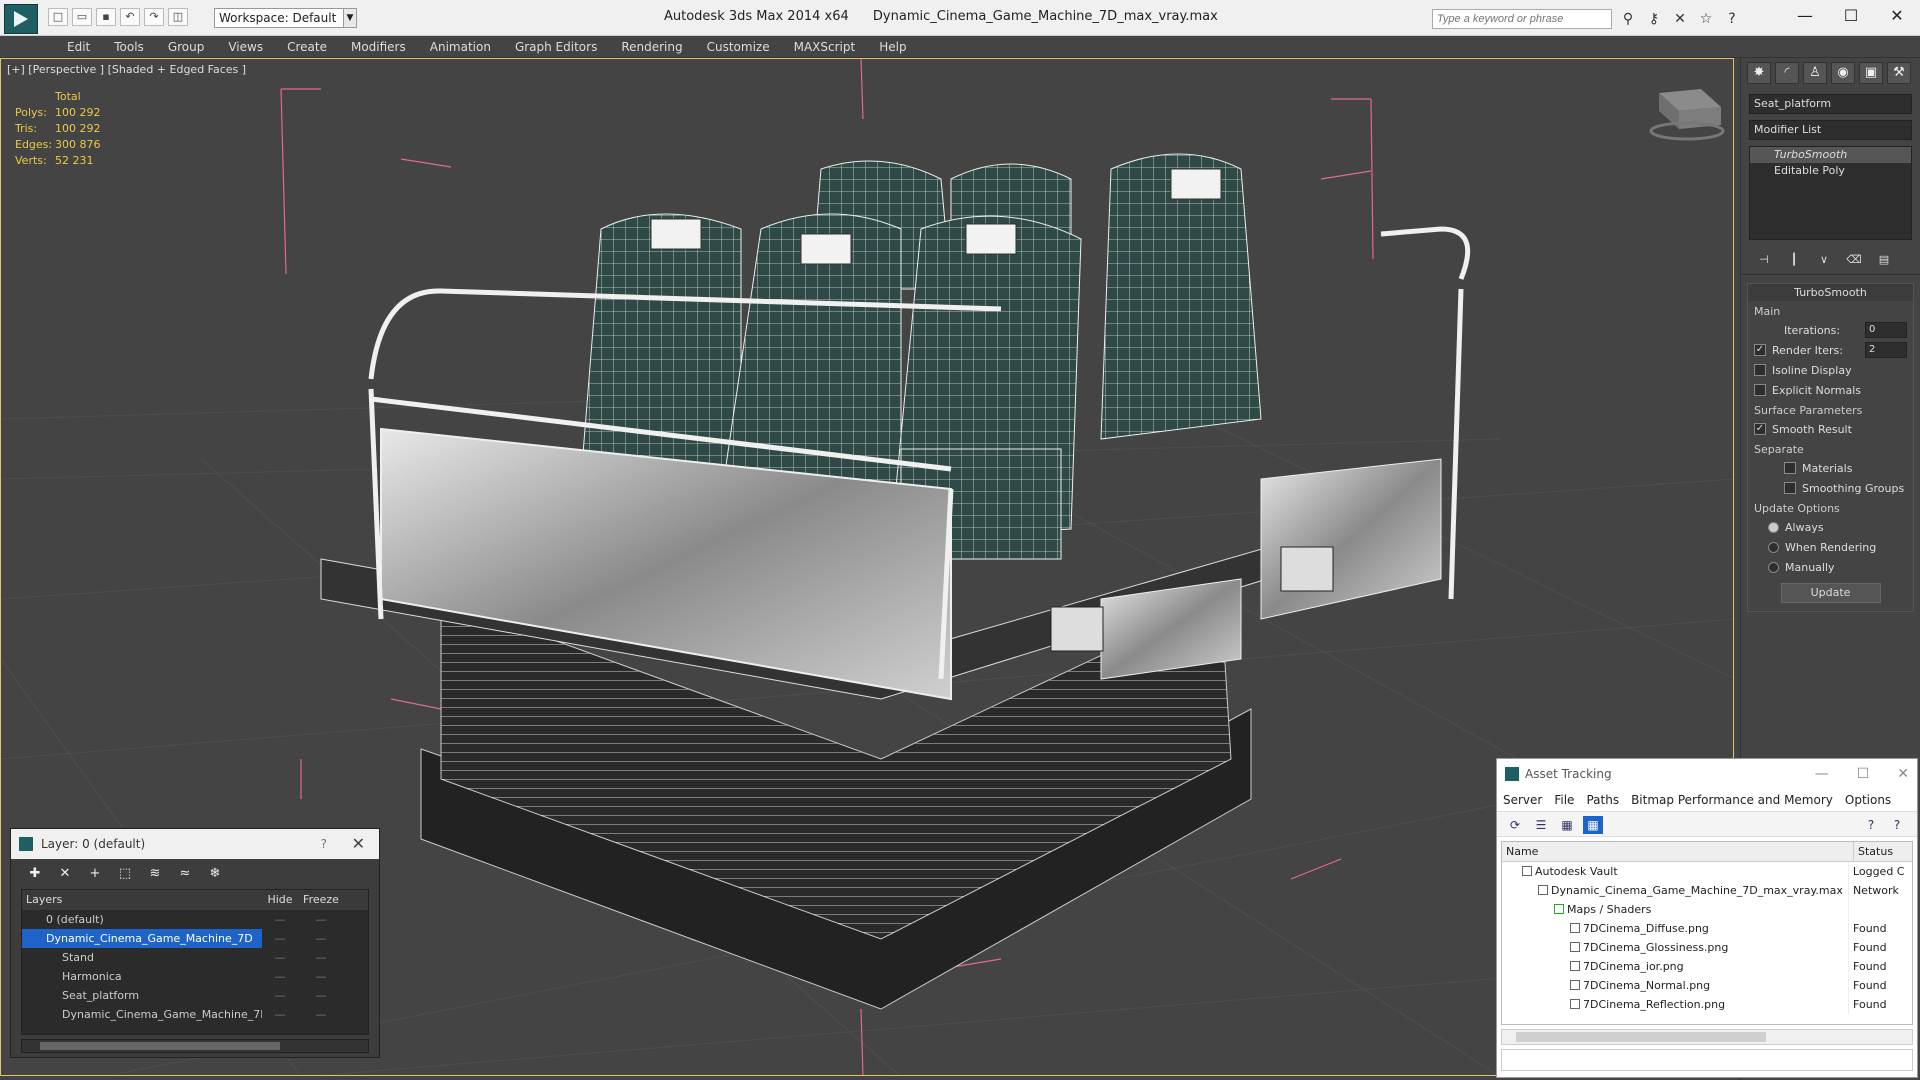 This screenshot has height=1080, width=1920. I want to click on iterations-spinner: 0, so click(1886, 330).